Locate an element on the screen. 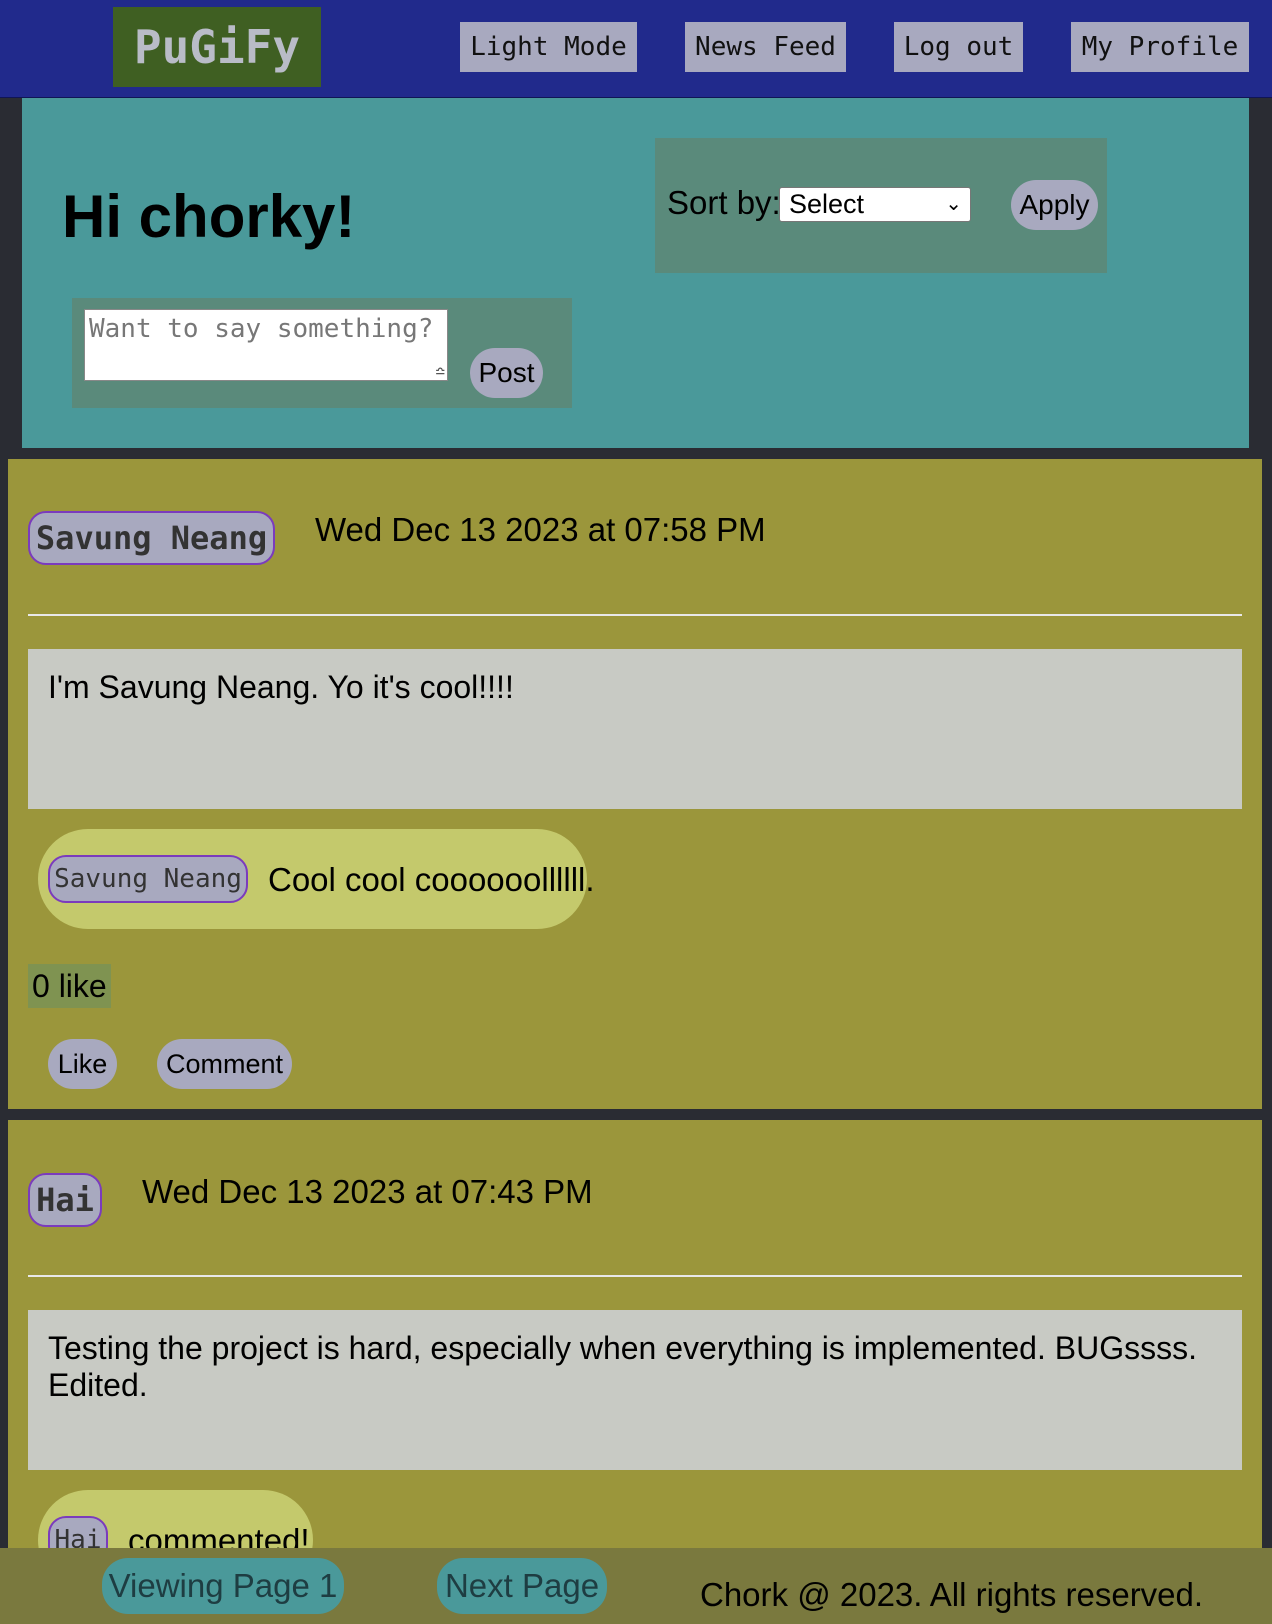 This screenshot has width=1272, height=1624. light-mode-button: Light Mode is located at coordinates (548, 47).